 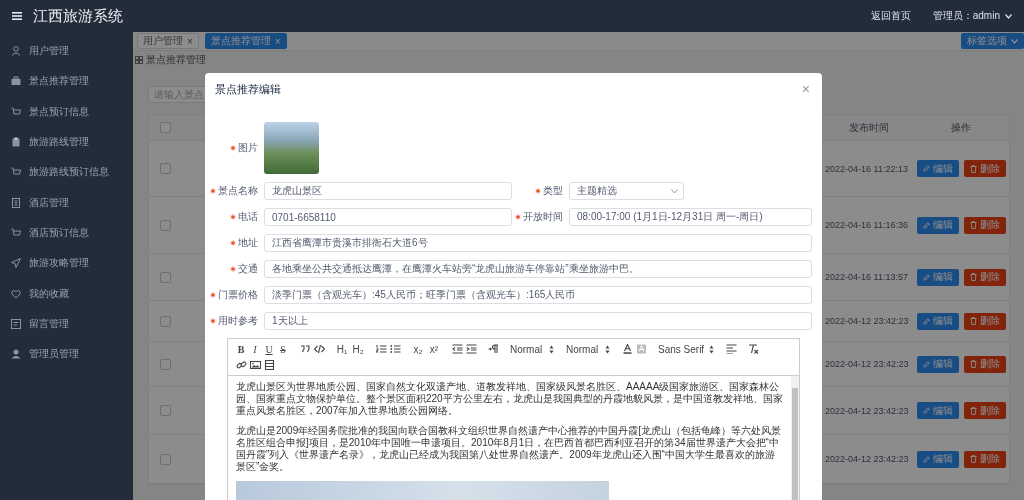 What do you see at coordinates (686, 349) in the screenshot?
I see `font-dropdown: Sans Serif` at bounding box center [686, 349].